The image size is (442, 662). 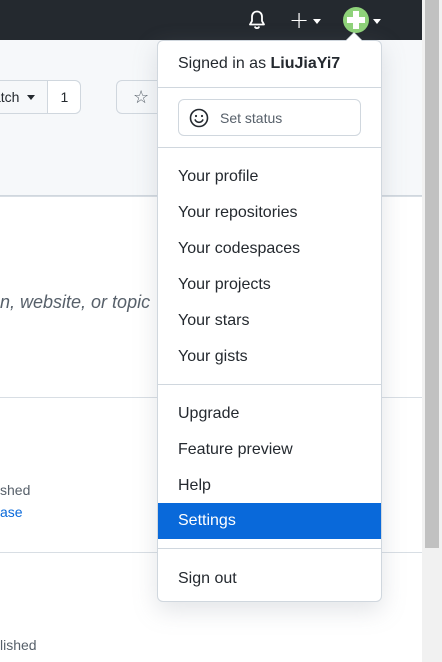 I want to click on plus-icon: +, so click(x=299, y=20).